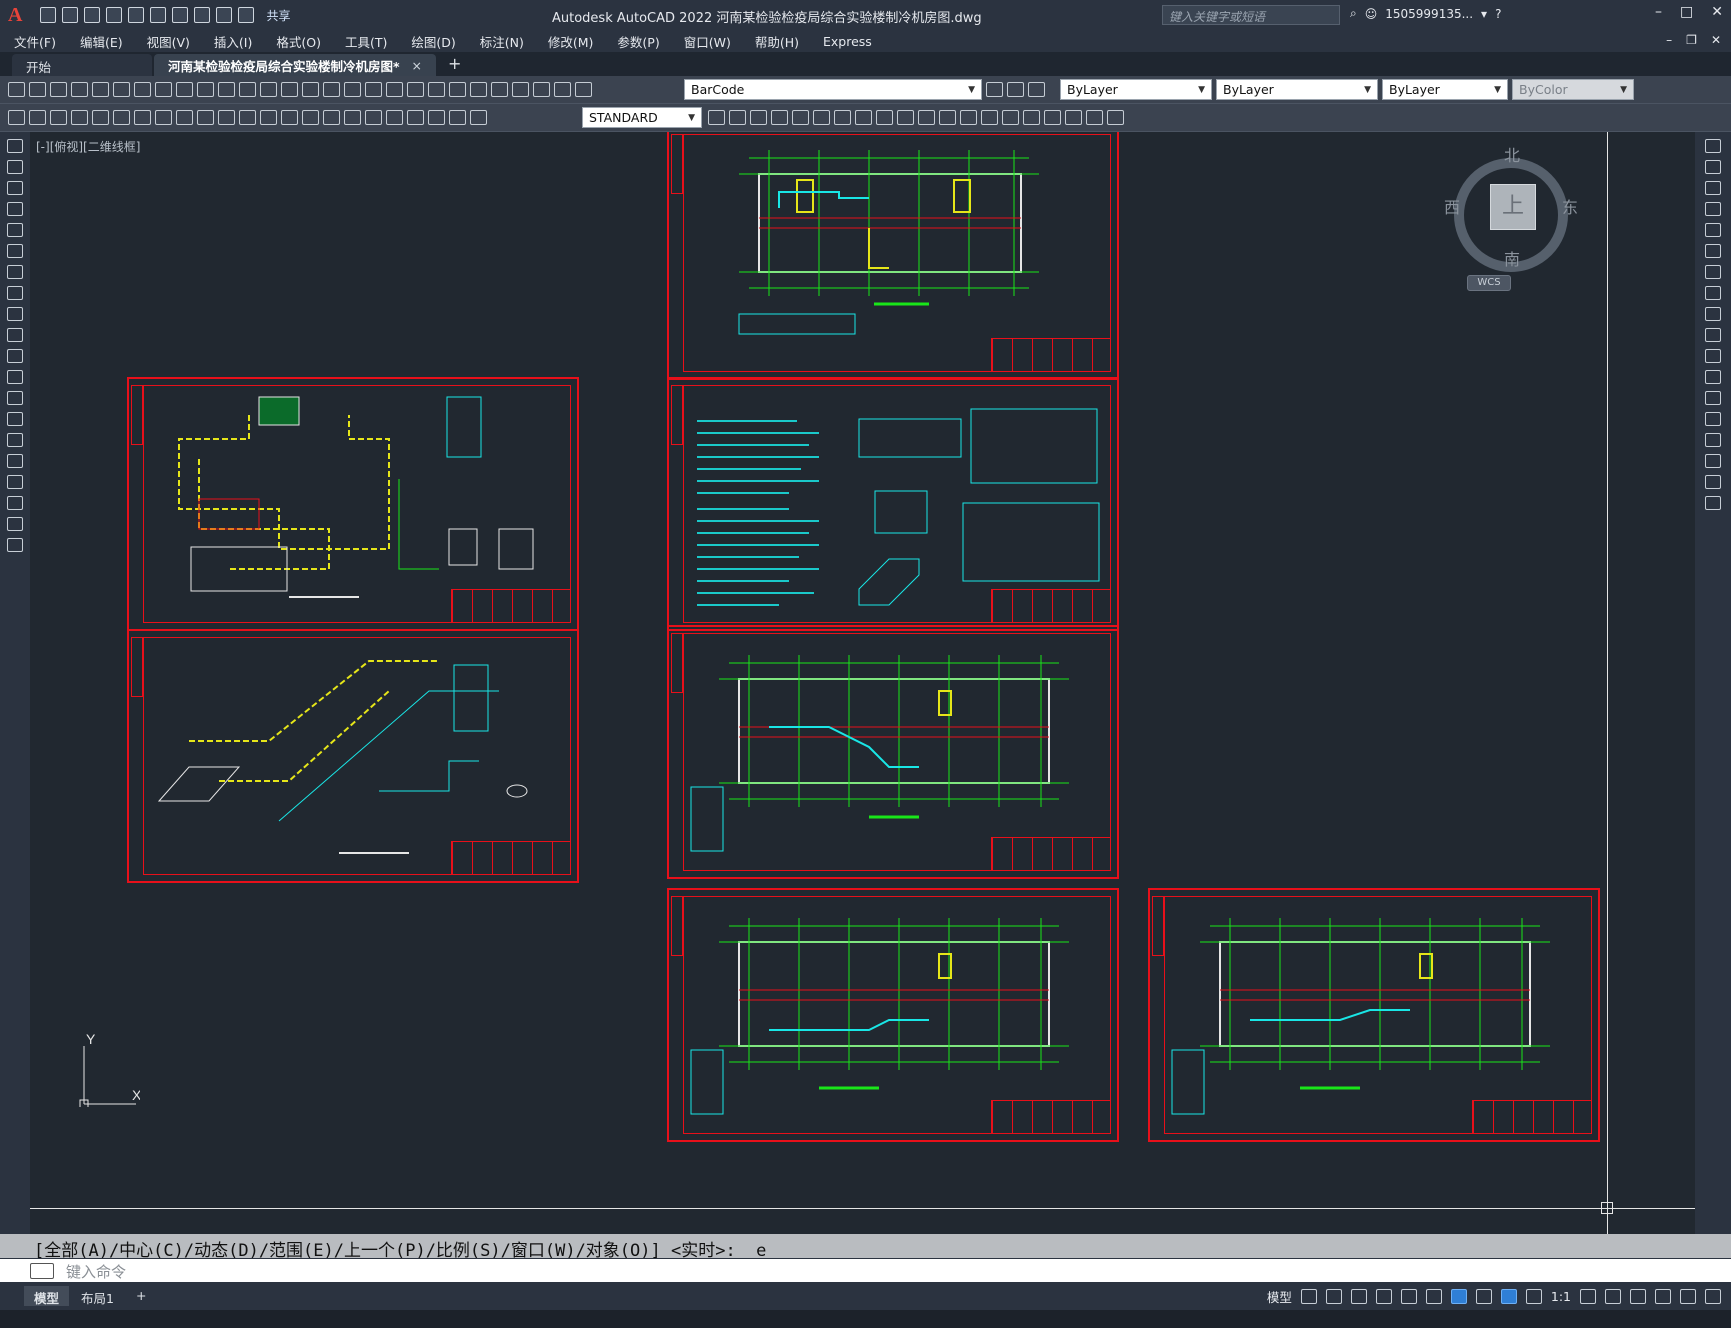 This screenshot has height=1328, width=1731. What do you see at coordinates (716, 117) in the screenshot?
I see `dimstyle-icon` at bounding box center [716, 117].